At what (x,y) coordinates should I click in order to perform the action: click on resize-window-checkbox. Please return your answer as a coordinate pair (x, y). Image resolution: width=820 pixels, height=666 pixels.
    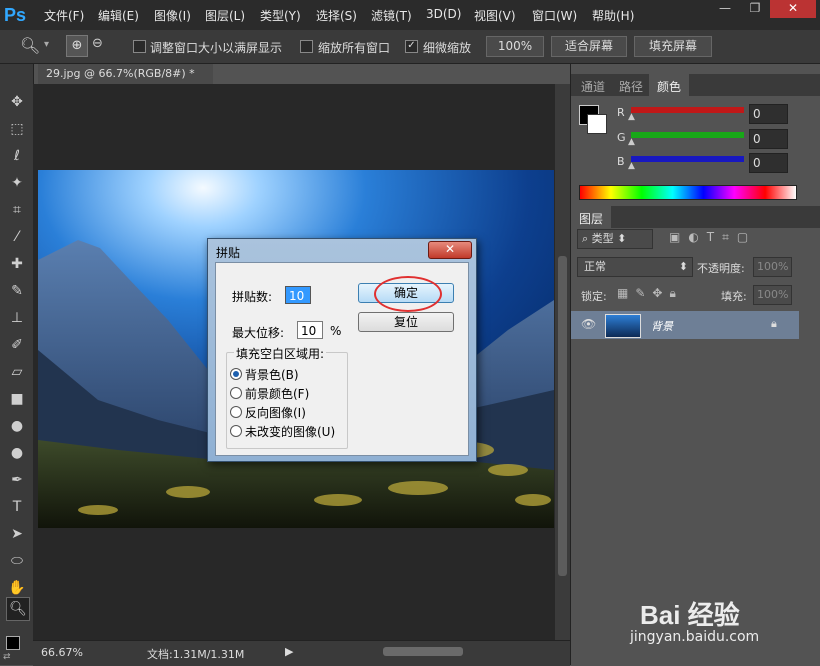
    Looking at the image, I should click on (139, 46).